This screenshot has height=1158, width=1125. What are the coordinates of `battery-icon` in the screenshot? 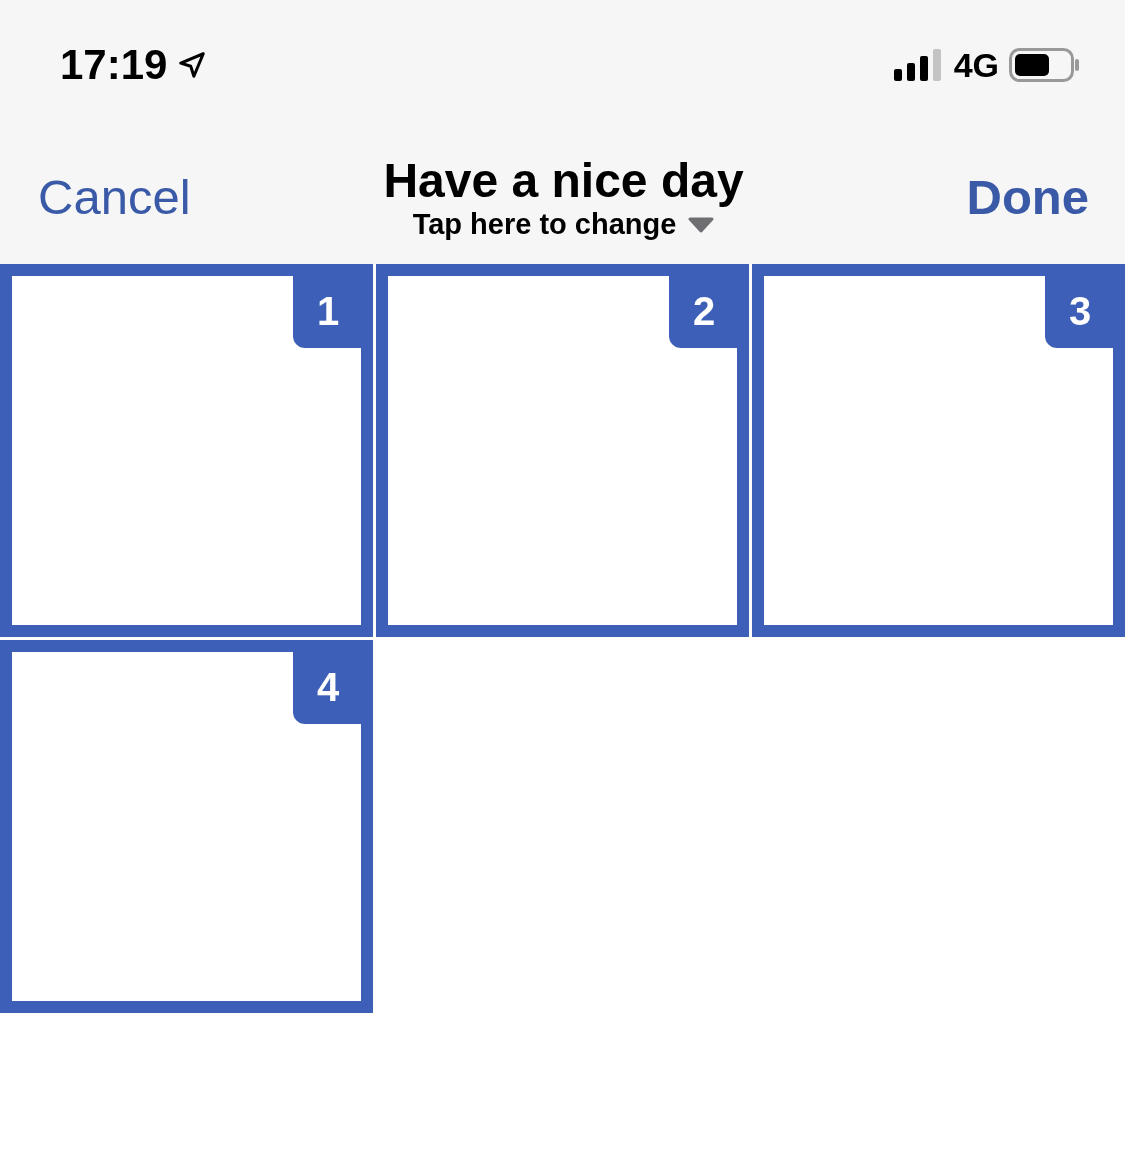 It's located at (1045, 65).